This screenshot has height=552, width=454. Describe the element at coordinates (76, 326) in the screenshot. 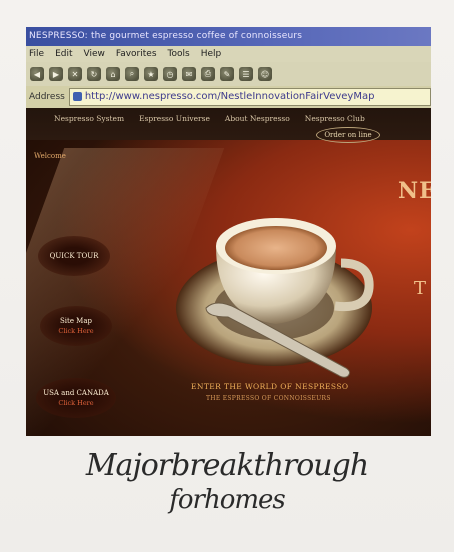

I see `site-map-button: Site Map Click Here` at that location.